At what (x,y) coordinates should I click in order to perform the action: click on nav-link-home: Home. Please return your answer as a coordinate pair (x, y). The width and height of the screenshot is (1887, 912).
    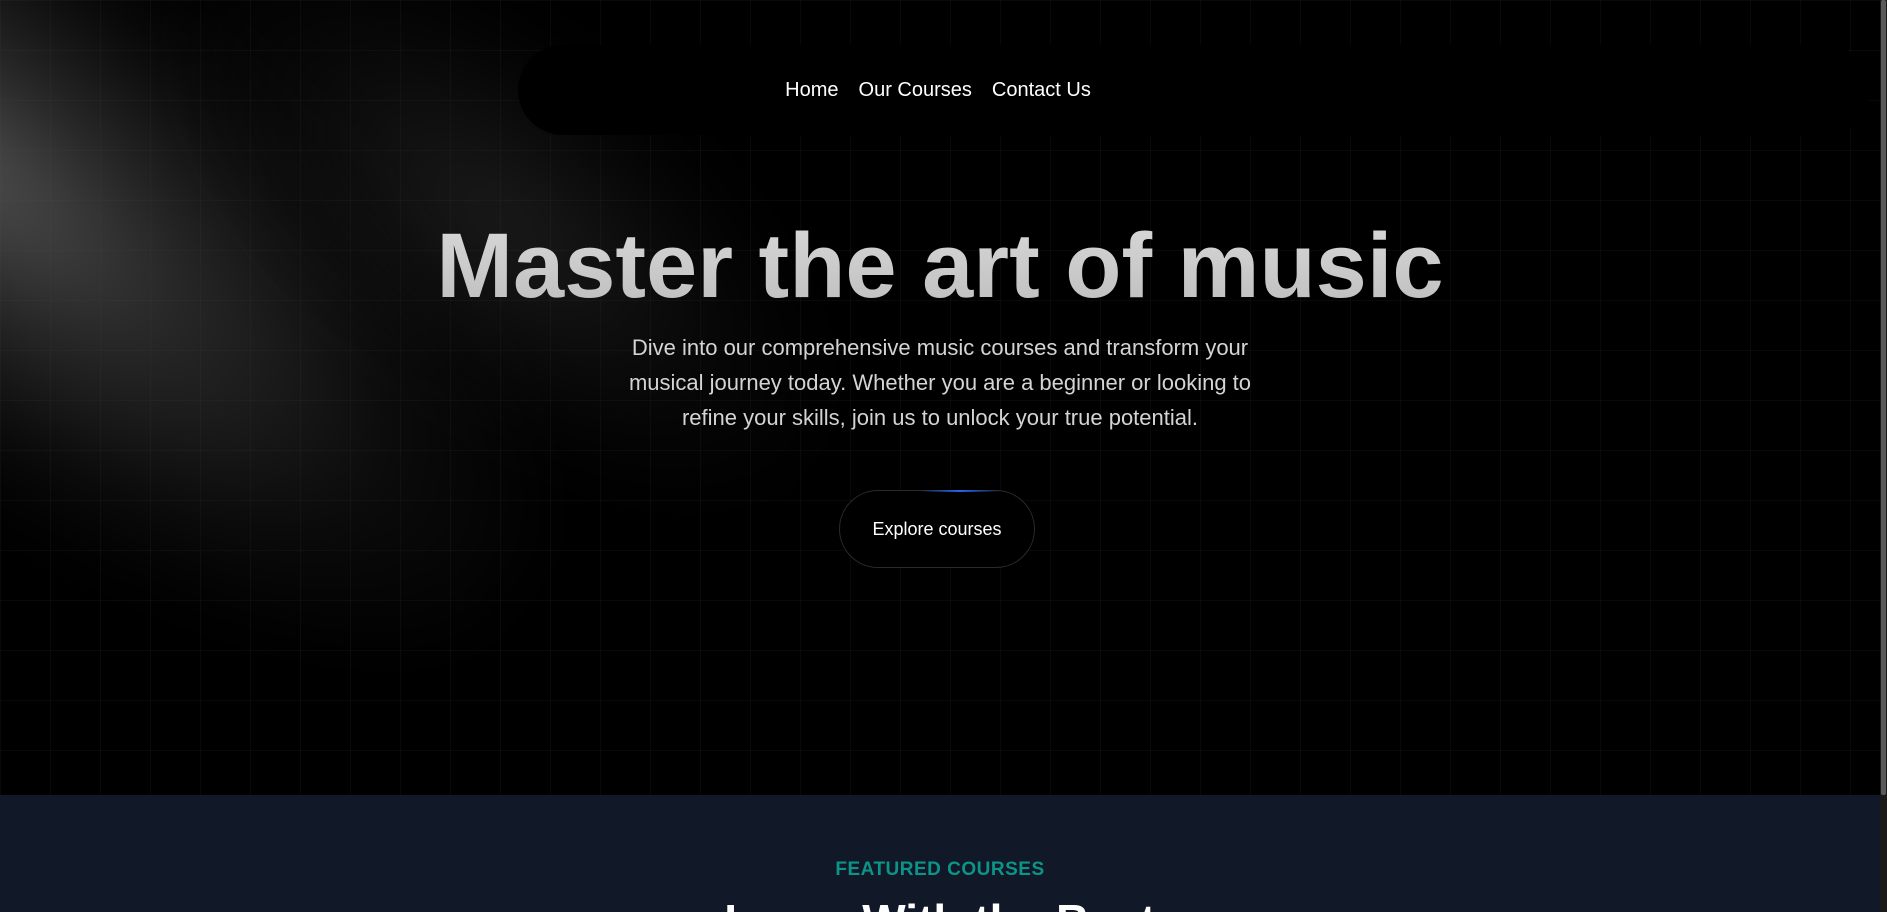
    Looking at the image, I should click on (811, 90).